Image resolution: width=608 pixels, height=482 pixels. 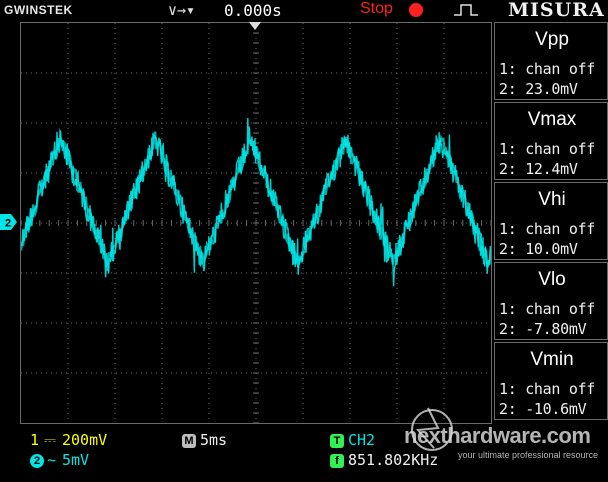 What do you see at coordinates (337, 441) in the screenshot?
I see `trigger-badge: T` at bounding box center [337, 441].